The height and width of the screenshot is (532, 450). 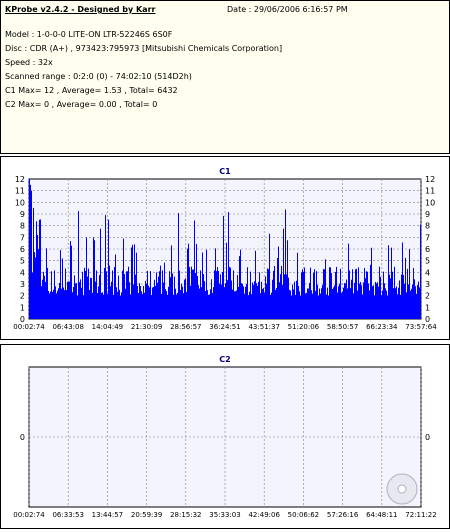 What do you see at coordinates (224, 327) in the screenshot?
I see `x-tick-label: 36:24:51` at bounding box center [224, 327].